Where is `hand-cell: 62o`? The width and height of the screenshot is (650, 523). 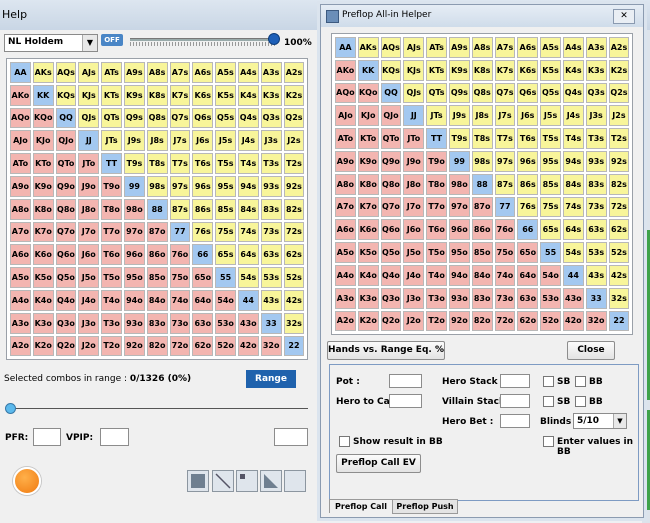
hand-cell: 62o is located at coordinates (203, 346).